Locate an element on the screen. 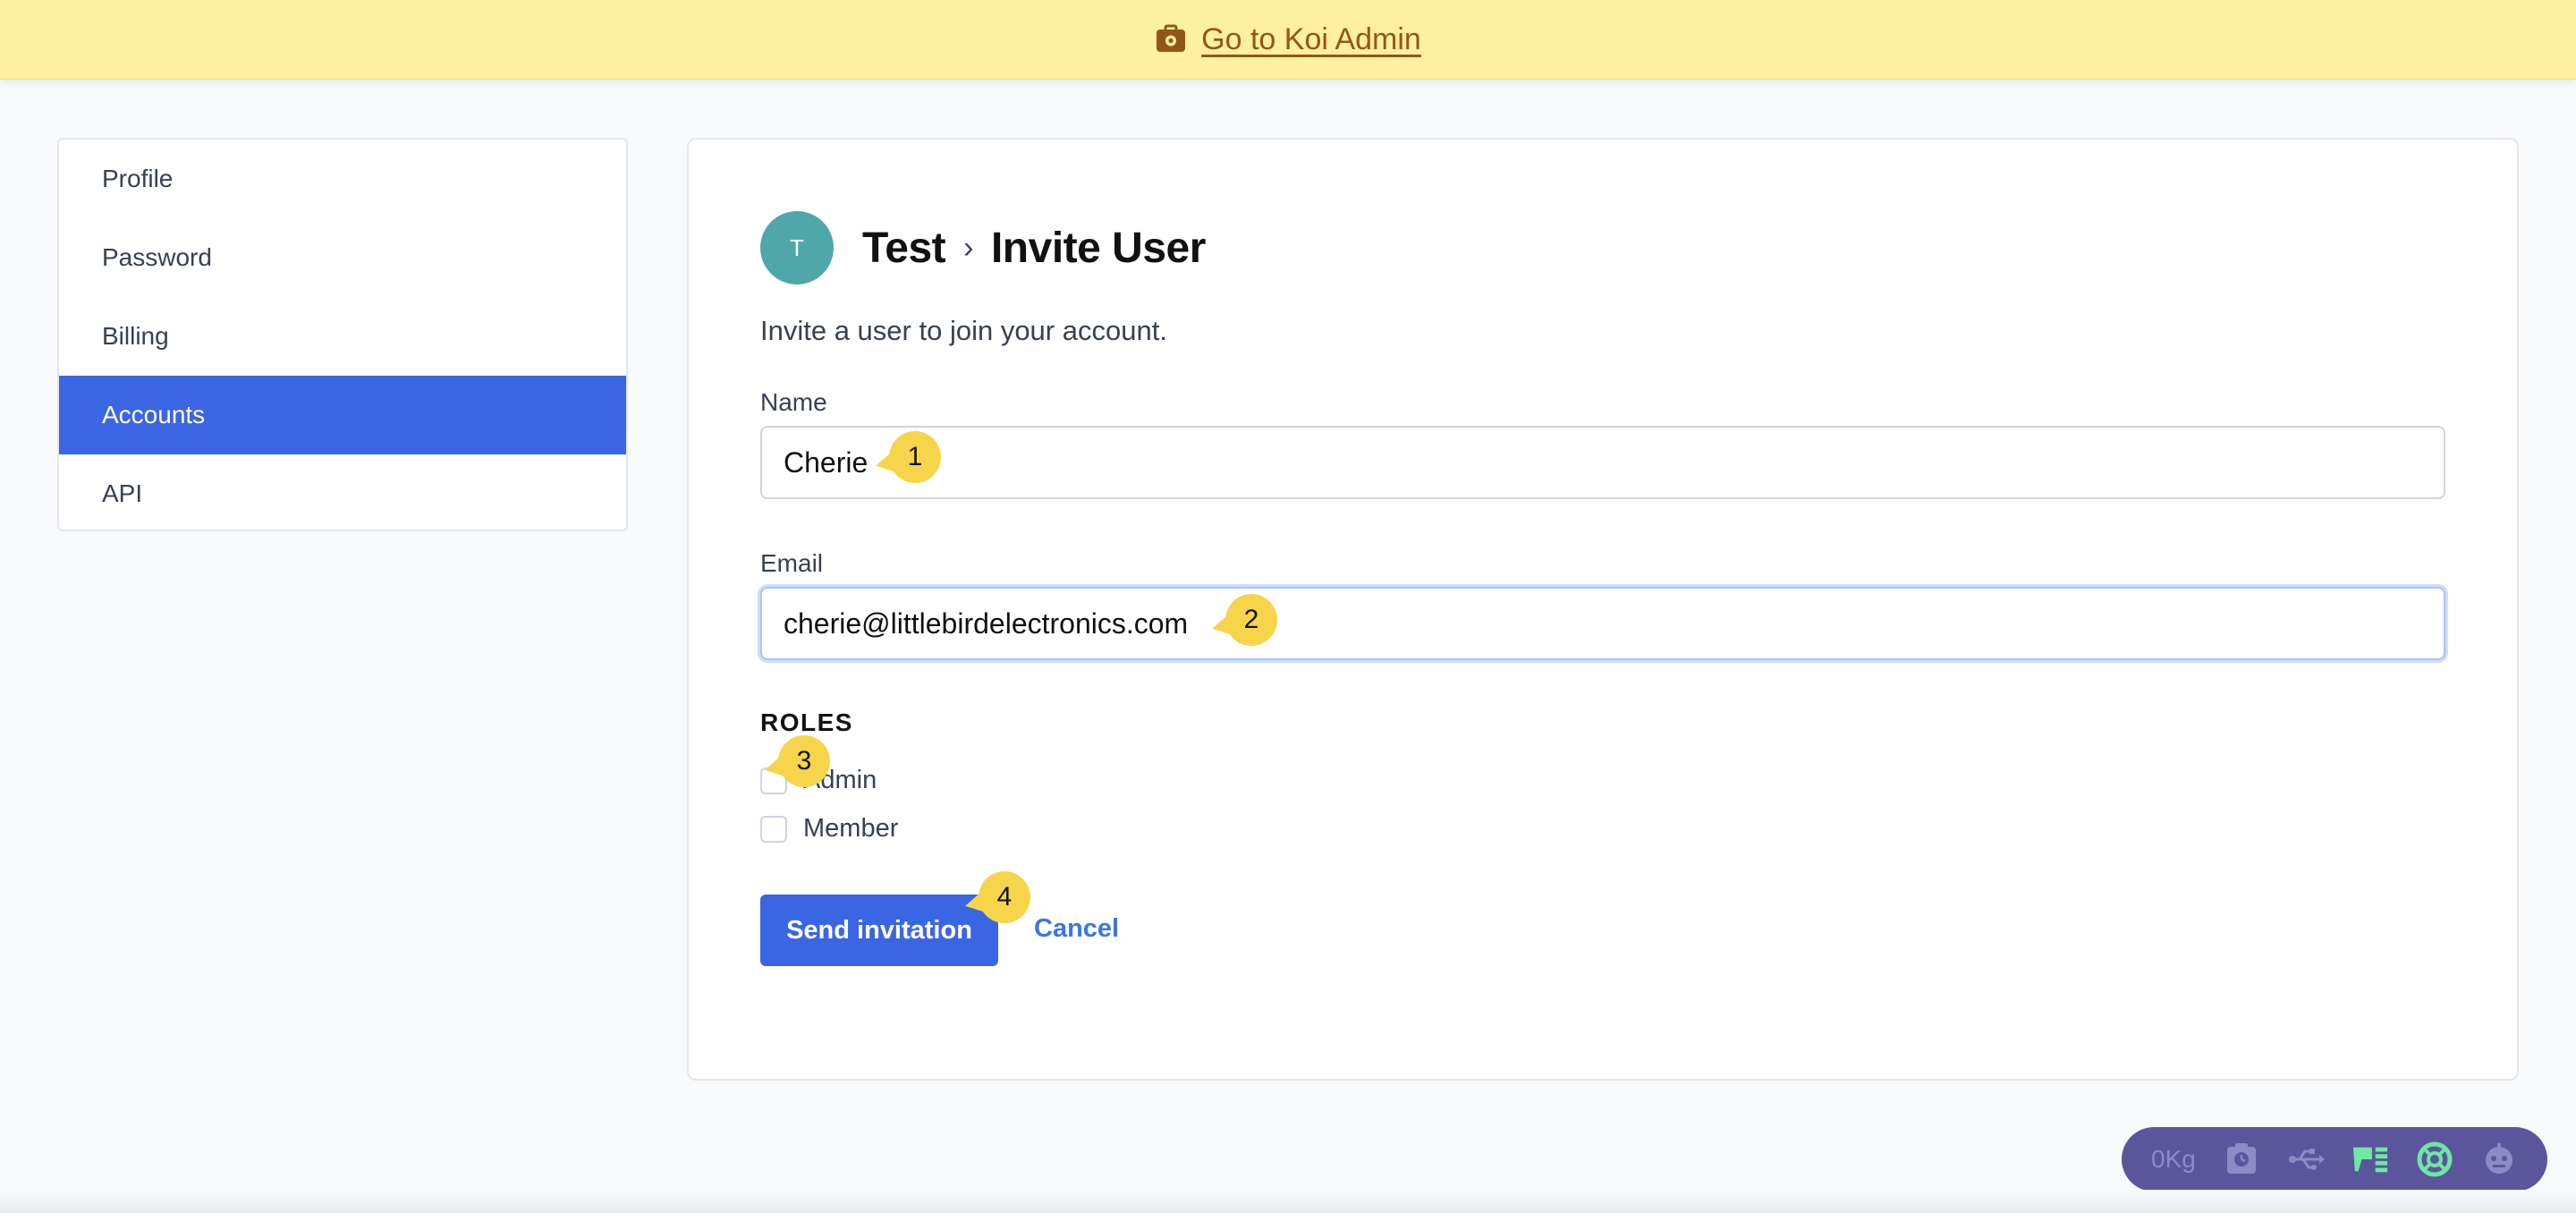 This screenshot has width=2576, height=1213. sidebar-item-billing: Billing is located at coordinates (342, 336).